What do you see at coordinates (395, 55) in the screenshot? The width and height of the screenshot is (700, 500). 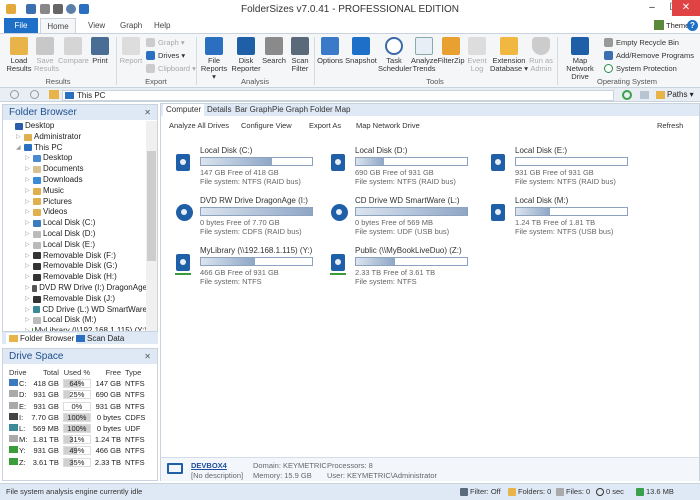 I see `task-scheduler-button: Task Scheduler` at bounding box center [395, 55].